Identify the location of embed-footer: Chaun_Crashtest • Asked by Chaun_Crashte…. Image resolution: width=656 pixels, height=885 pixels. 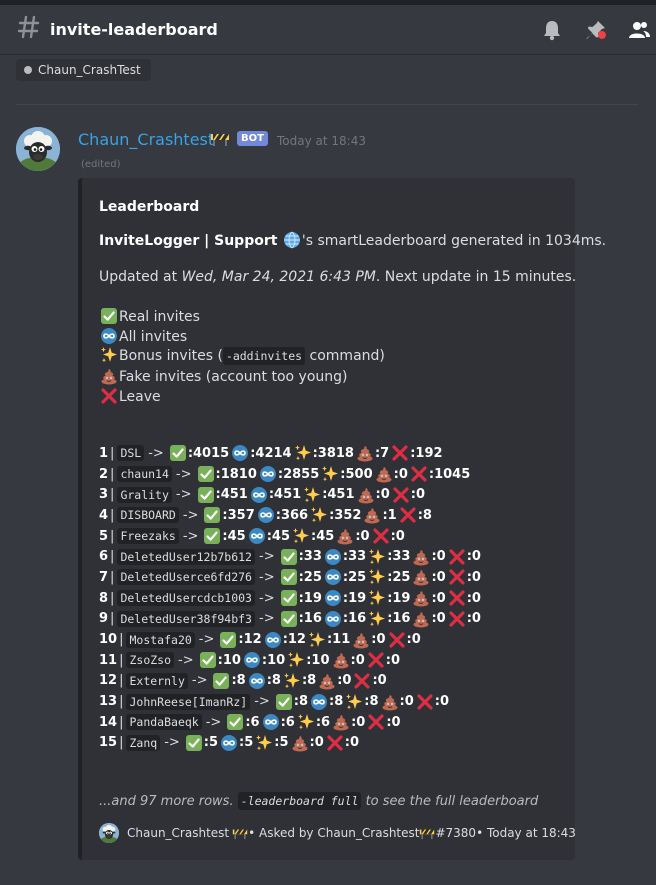
(337, 833).